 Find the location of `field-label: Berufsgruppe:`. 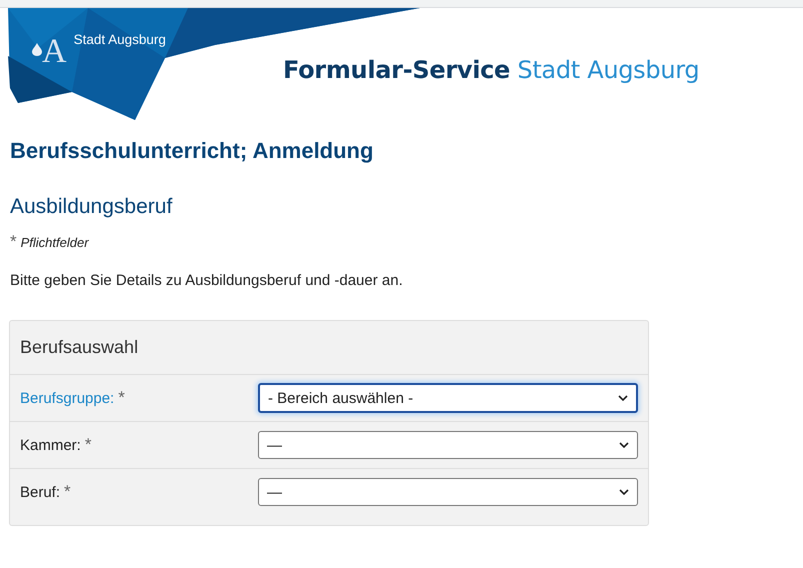

field-label: Berufsgruppe: is located at coordinates (67, 398).